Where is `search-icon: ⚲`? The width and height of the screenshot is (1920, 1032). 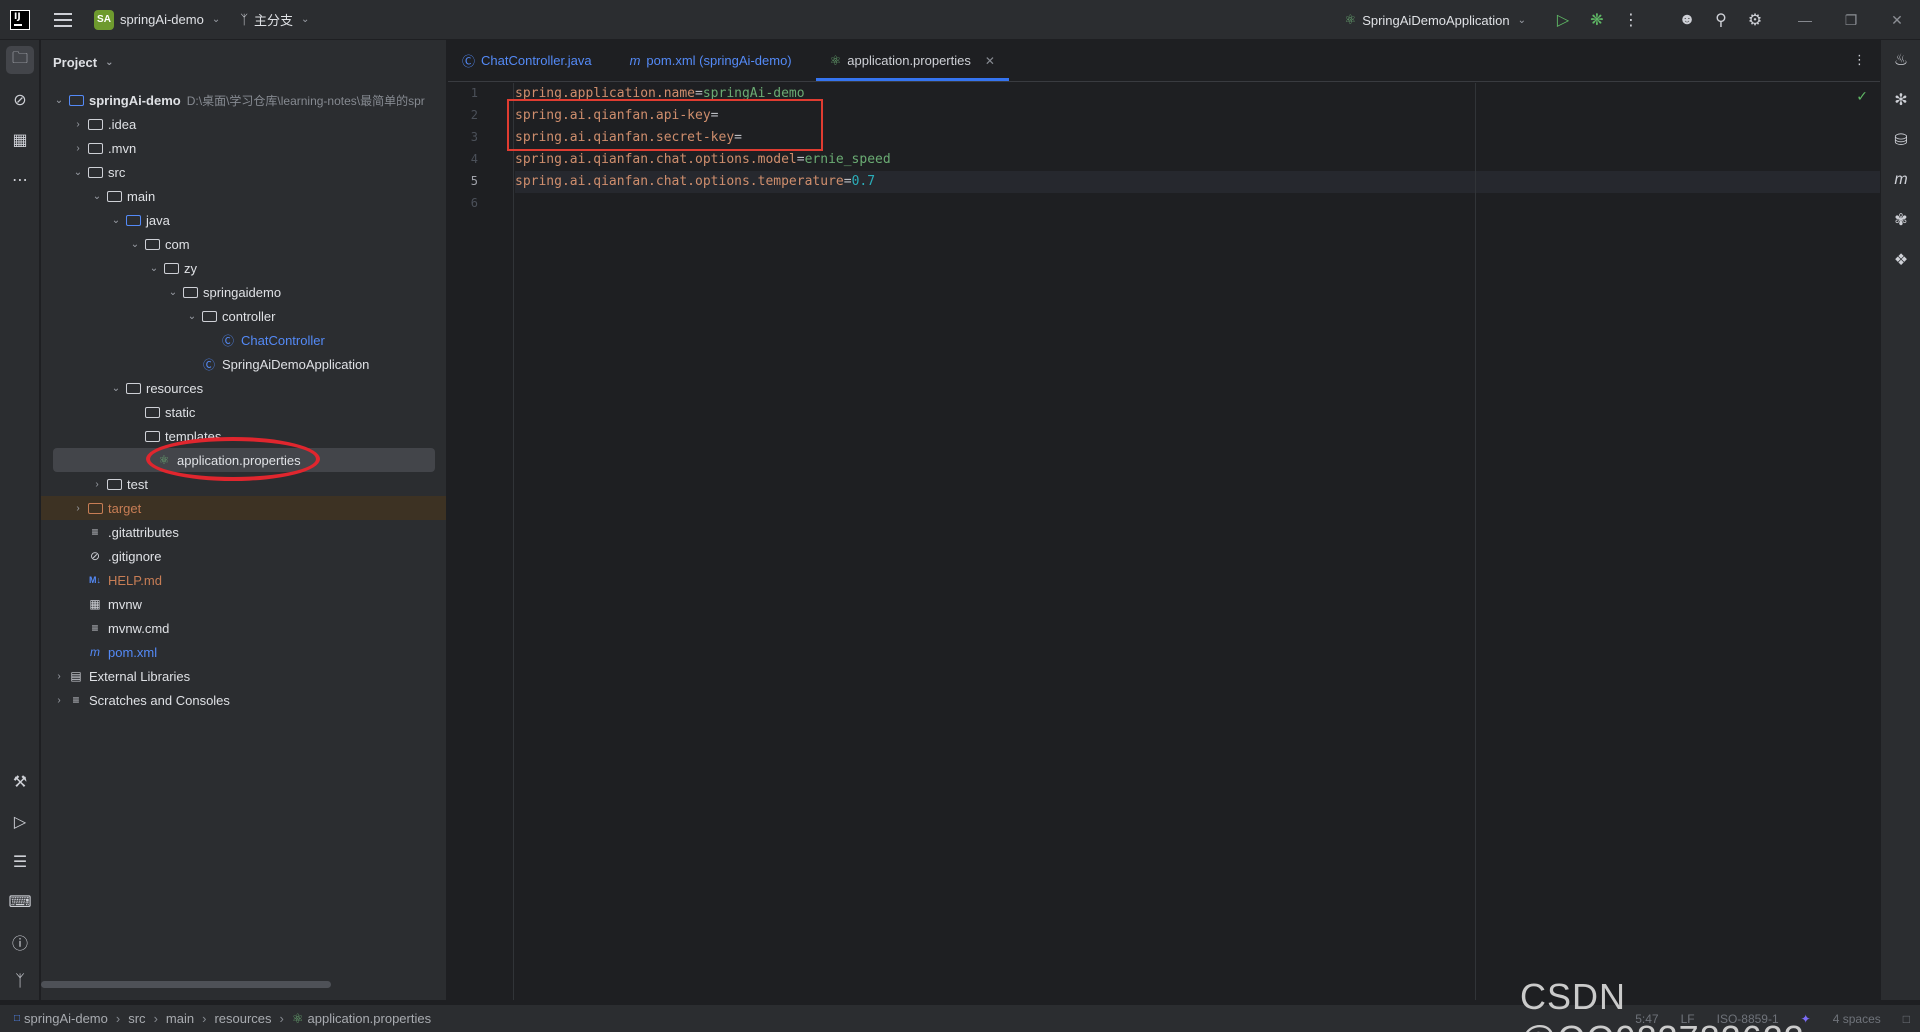 search-icon: ⚲ is located at coordinates (1721, 20).